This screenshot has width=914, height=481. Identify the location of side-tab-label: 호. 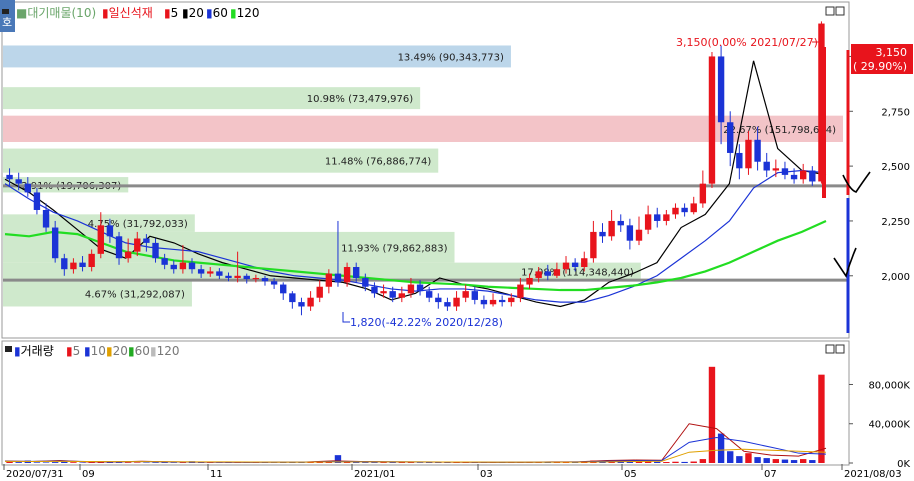
(7, 22).